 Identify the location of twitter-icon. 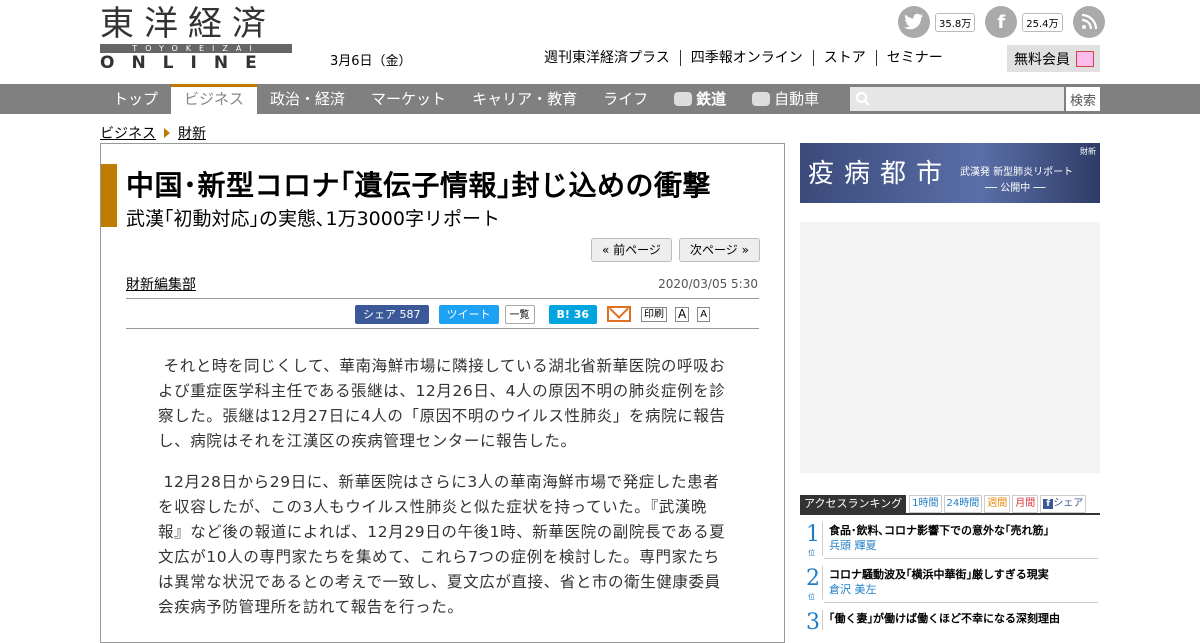
(914, 22).